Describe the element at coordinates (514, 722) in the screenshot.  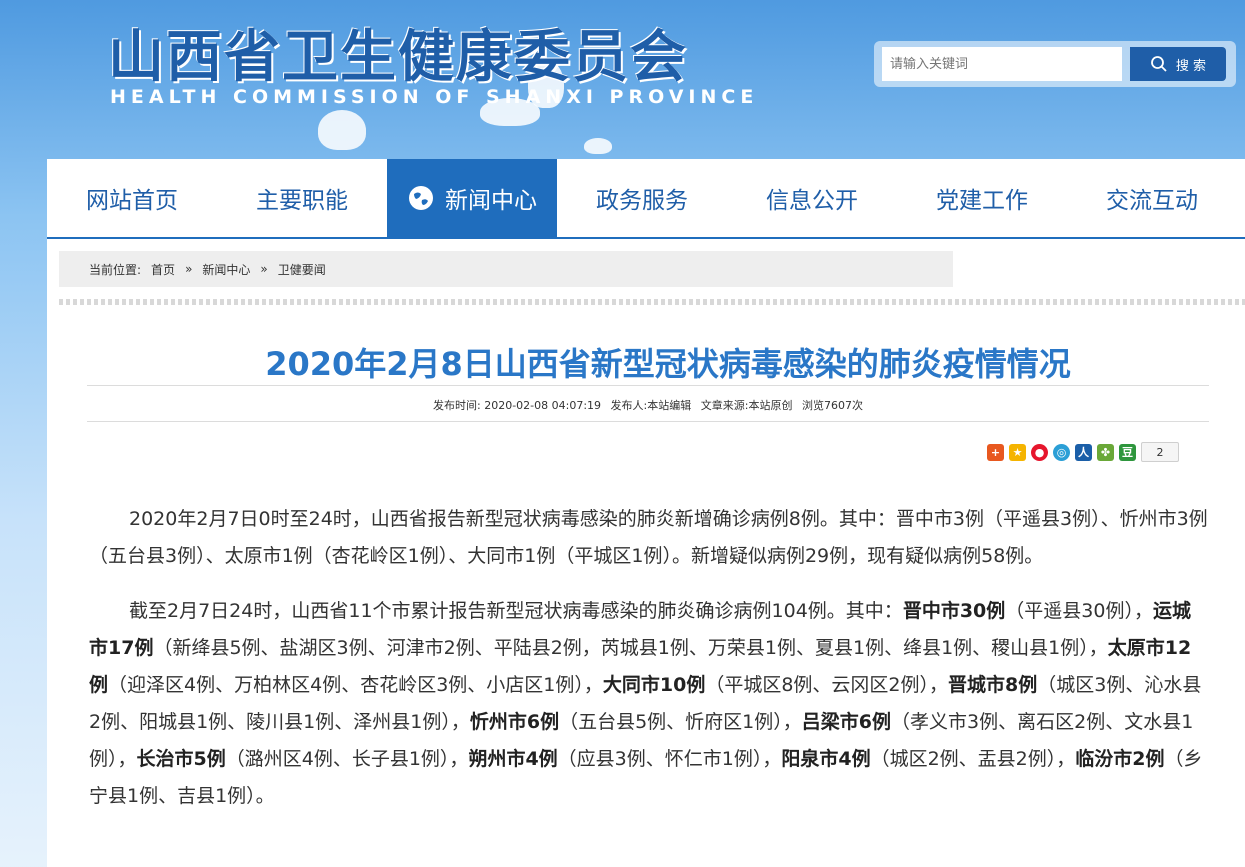
I see `city-count: 忻州市6例` at that location.